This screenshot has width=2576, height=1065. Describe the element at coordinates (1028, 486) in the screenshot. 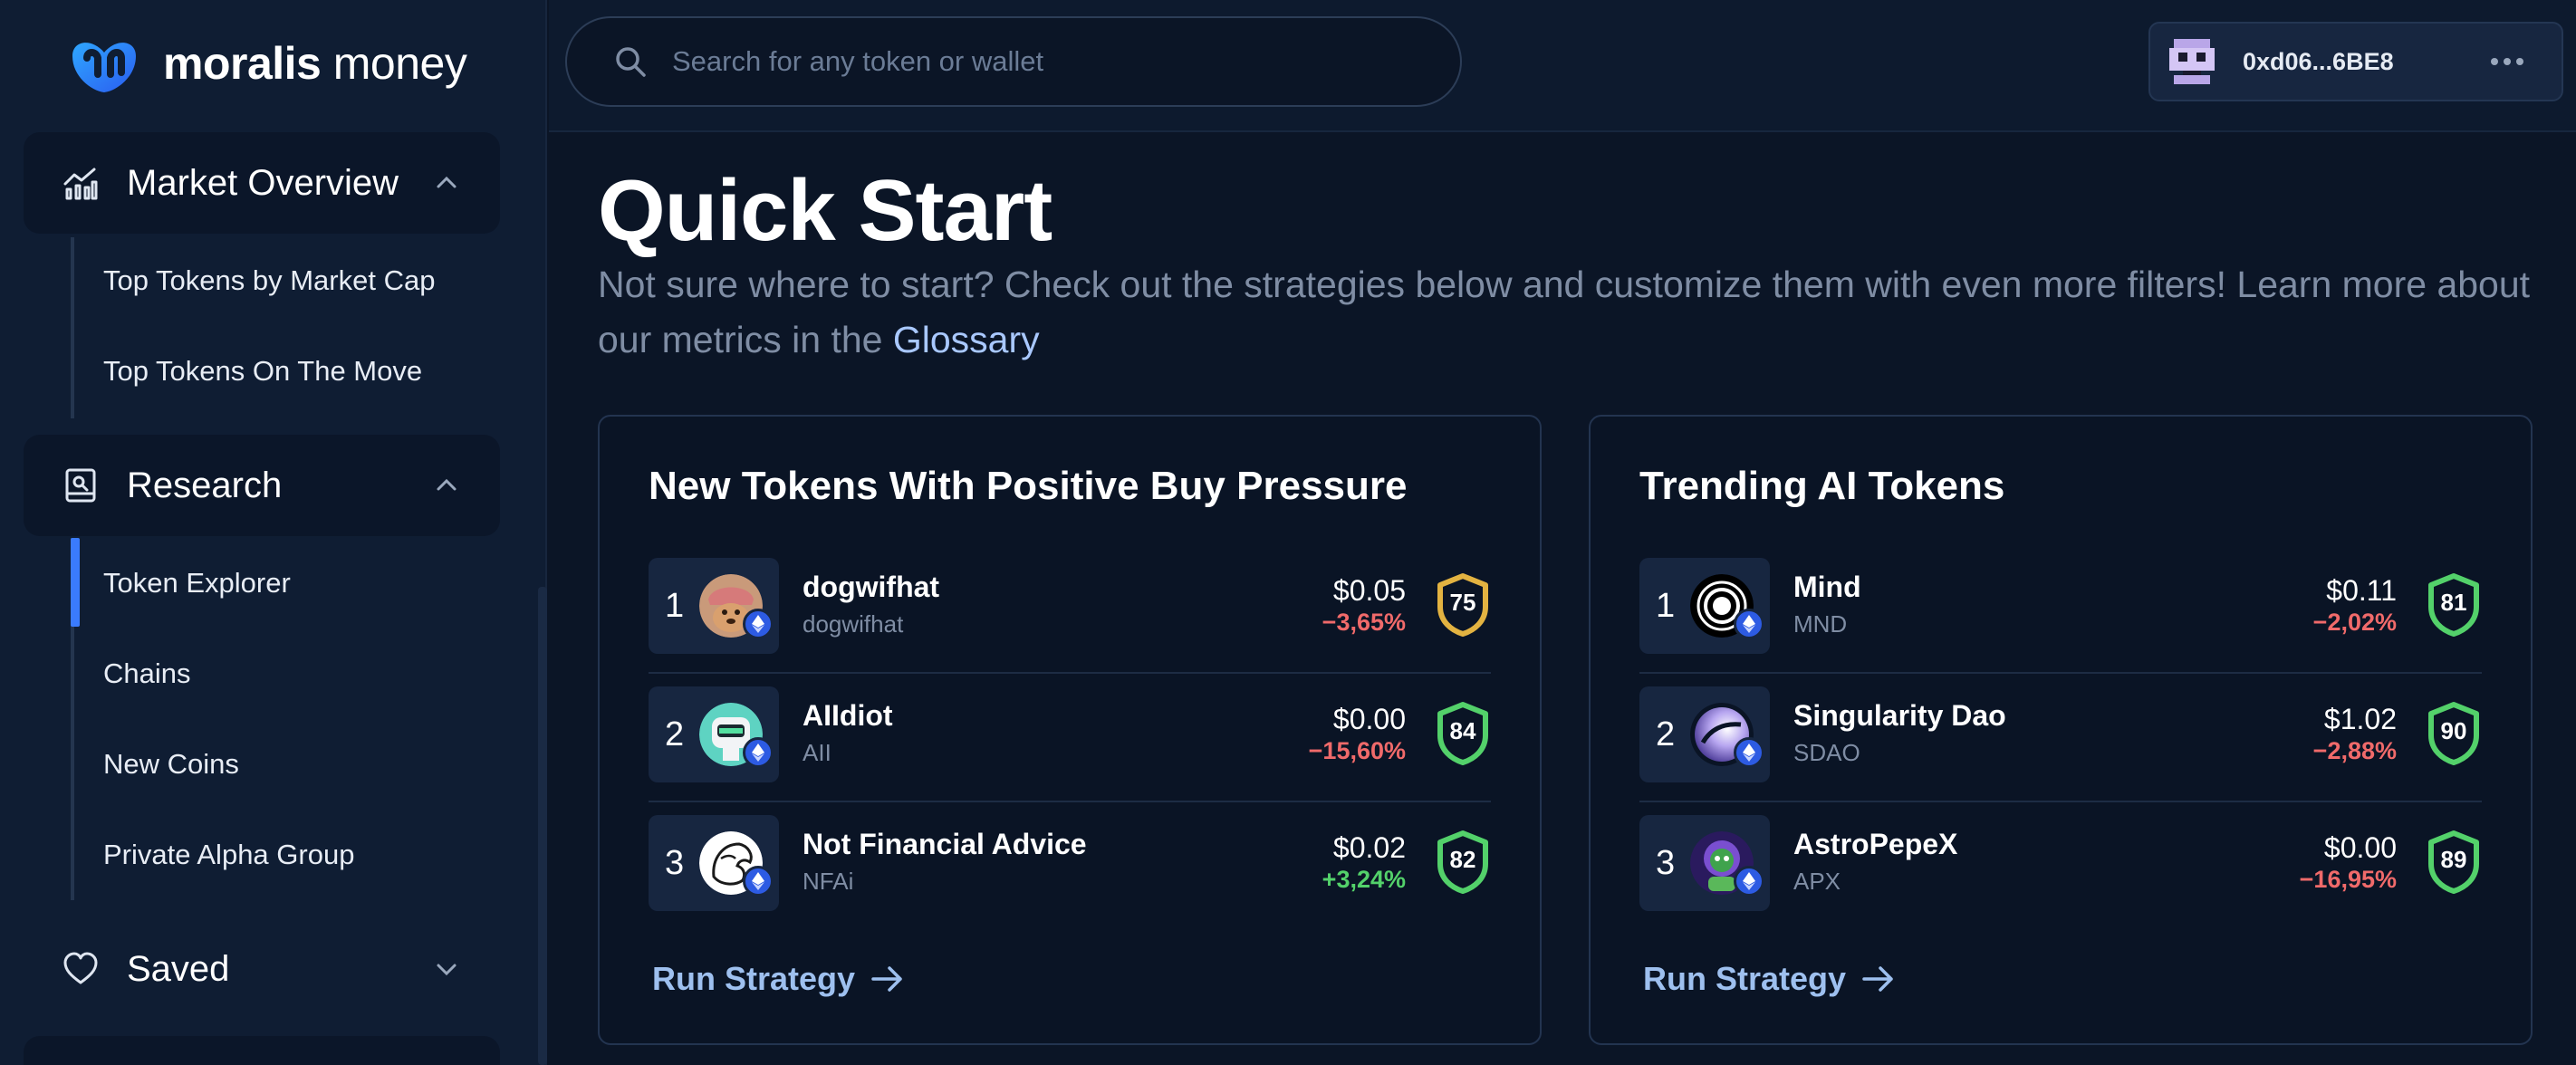

I see `card-title: New Tokens With Positive Buy Pressure` at that location.